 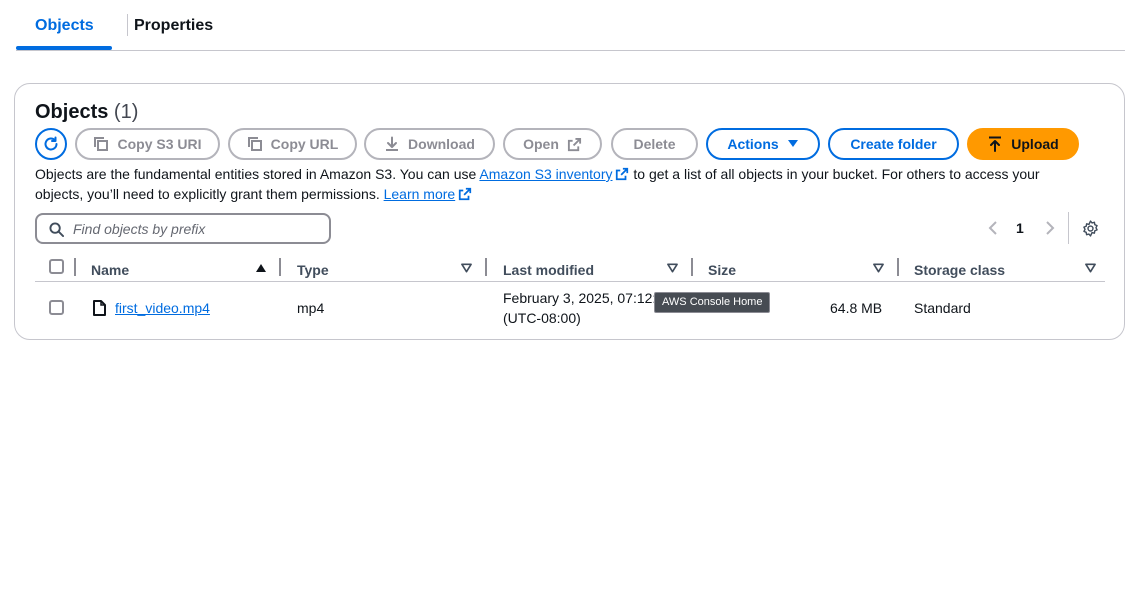 What do you see at coordinates (173, 26) in the screenshot?
I see `tab-properties: Properties` at bounding box center [173, 26].